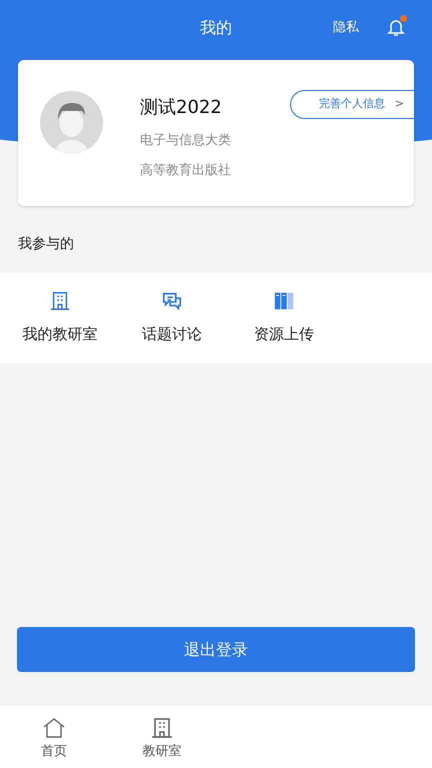 This screenshot has width=432, height=768. What do you see at coordinates (181, 108) in the screenshot?
I see `user-name: 测试2022` at bounding box center [181, 108].